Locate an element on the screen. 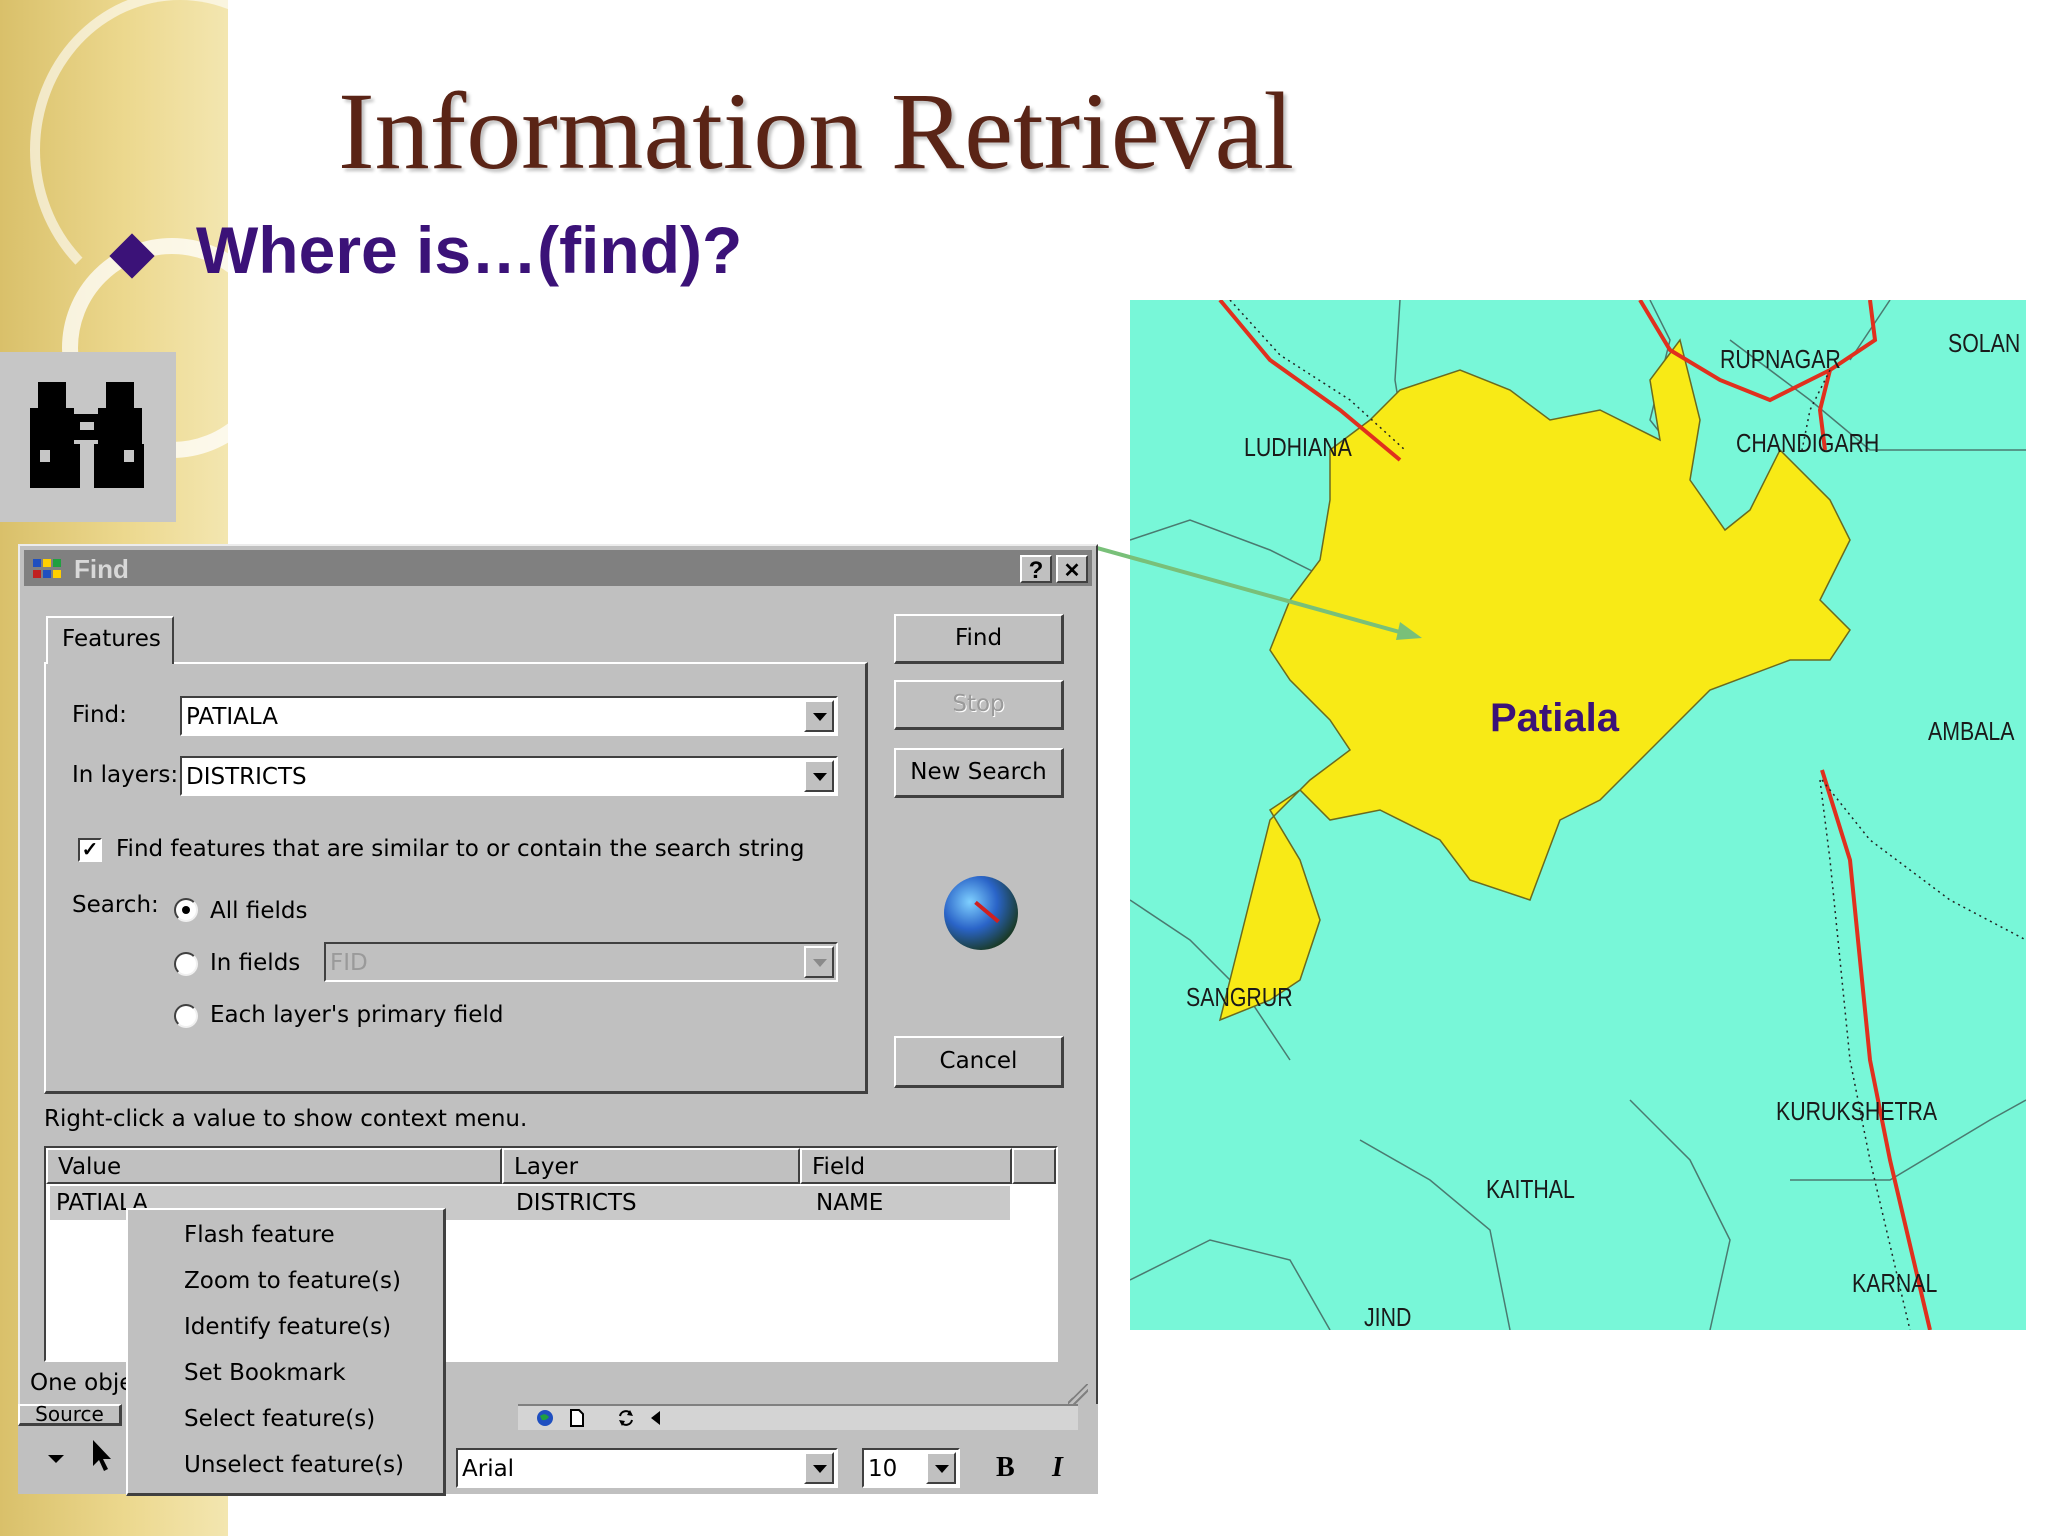  result-layer: DISTRICTS is located at coordinates (576, 1203).